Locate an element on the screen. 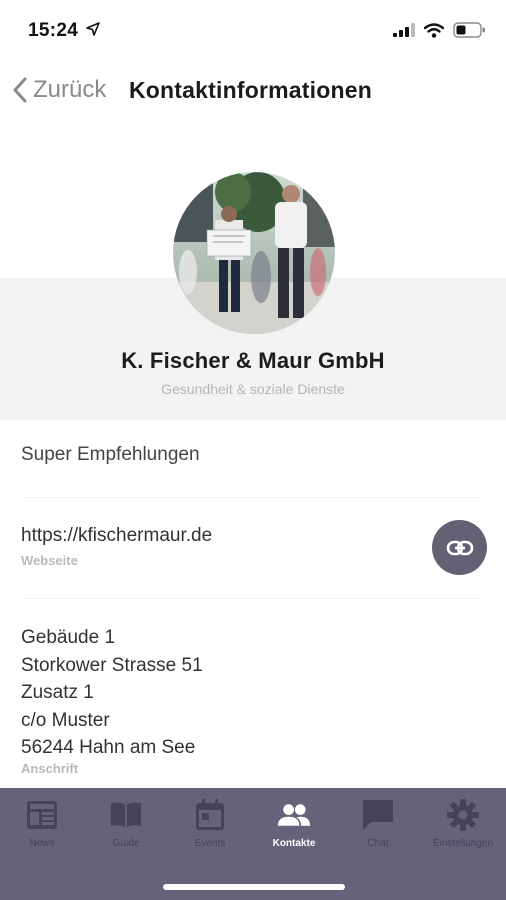 Image resolution: width=506 pixels, height=900 pixels. news-icon is located at coordinates (42, 815).